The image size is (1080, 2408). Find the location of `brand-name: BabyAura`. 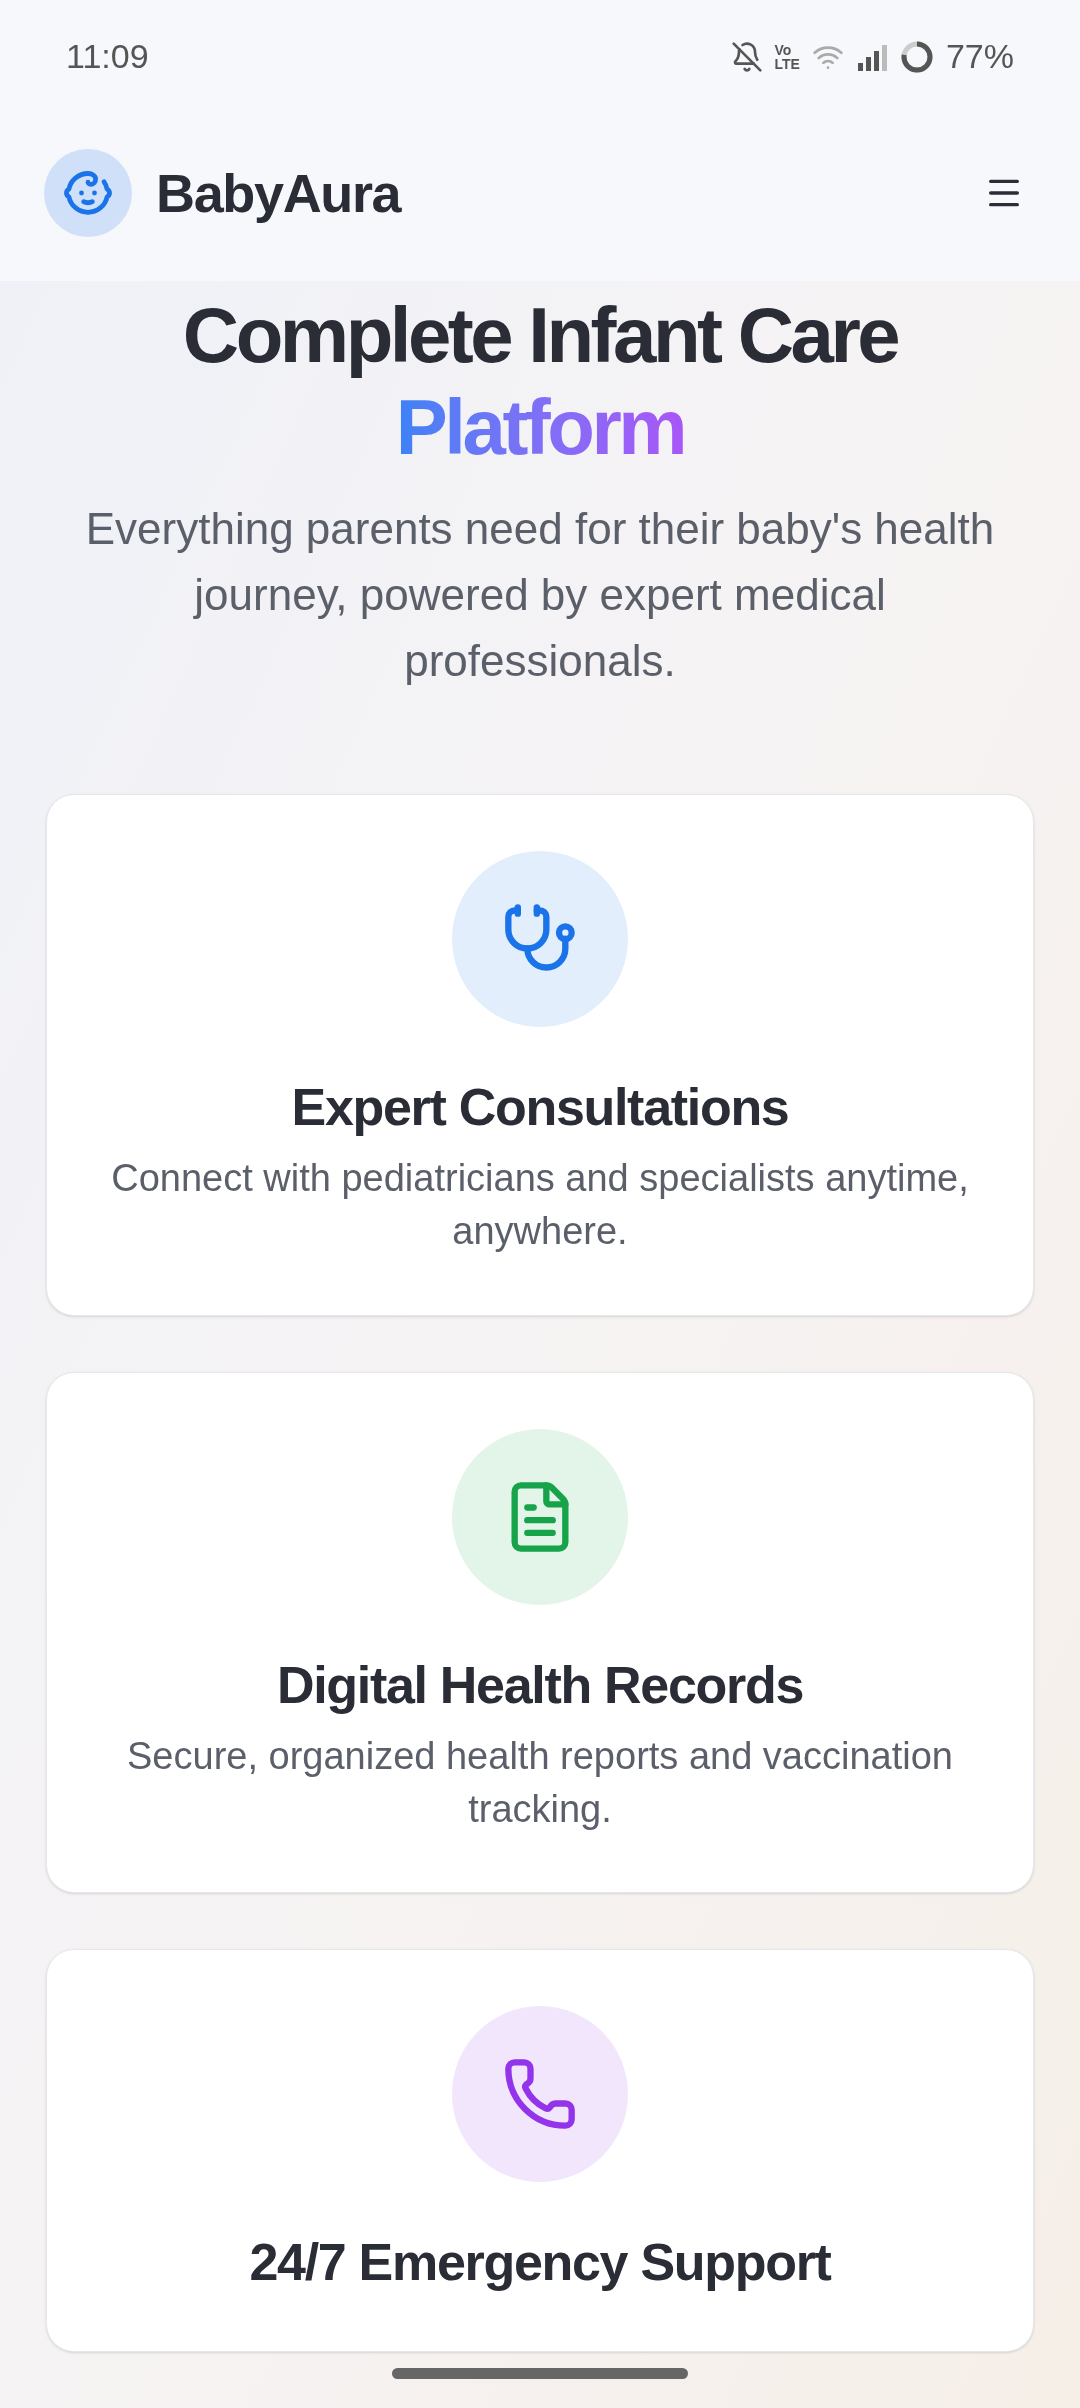

brand-name: BabyAura is located at coordinates (278, 193).